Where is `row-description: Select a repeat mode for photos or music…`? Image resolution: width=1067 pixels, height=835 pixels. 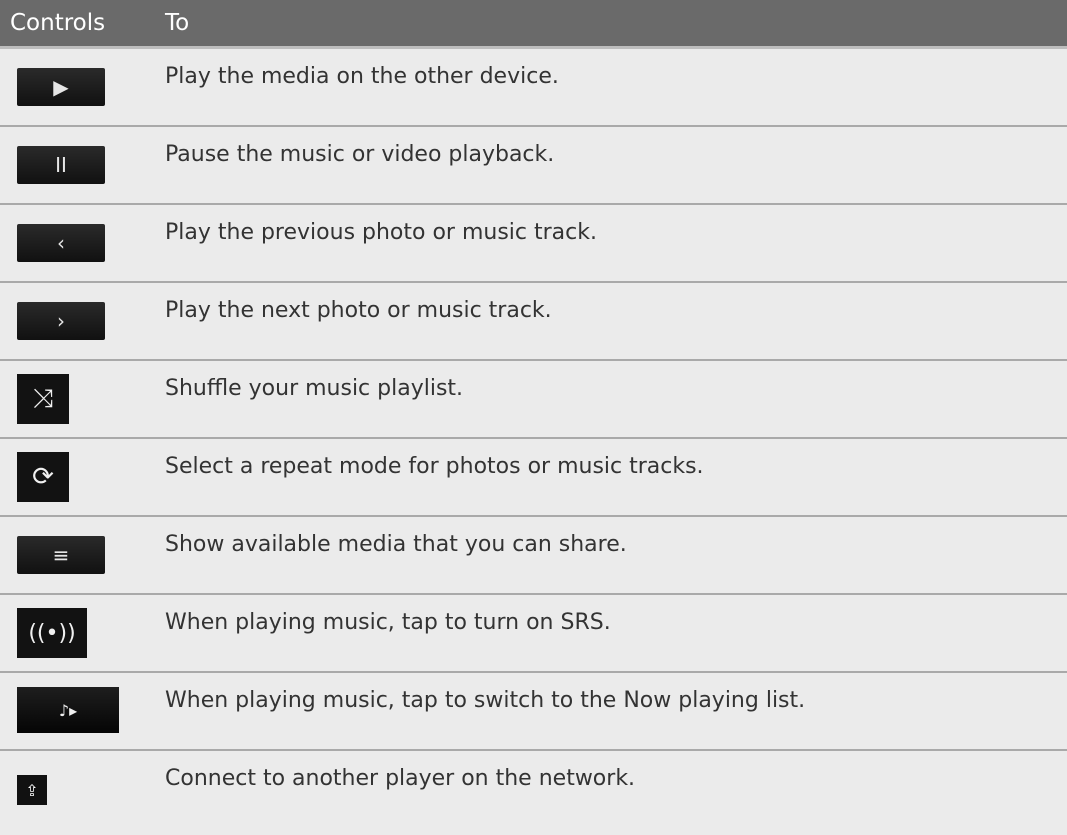 row-description: Select a repeat mode for photos or music… is located at coordinates (434, 466).